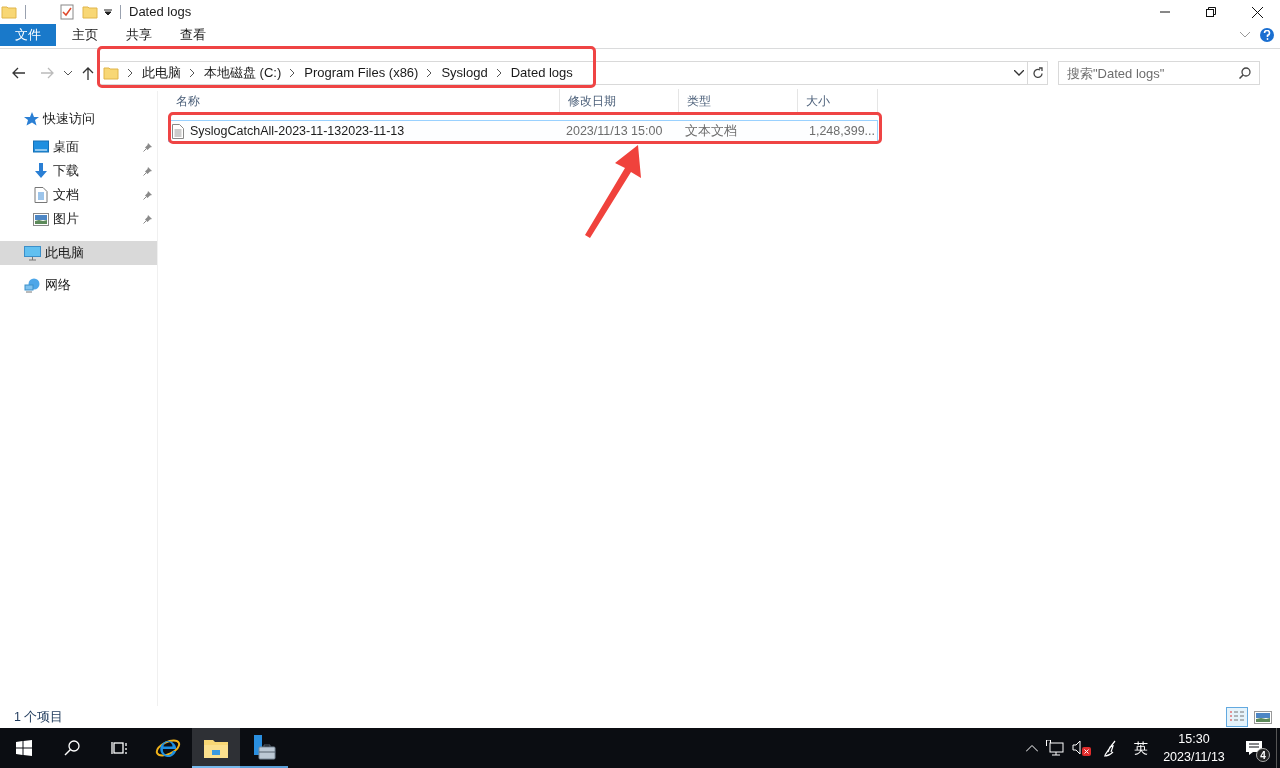 This screenshot has height=768, width=1280. I want to click on notifications-button: 4, so click(1254, 748).